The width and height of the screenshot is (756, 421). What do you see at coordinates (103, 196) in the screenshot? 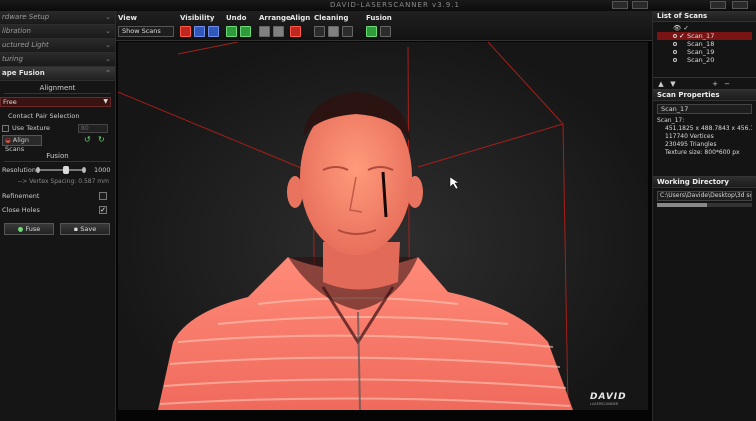
I see `refinement-checkbox` at bounding box center [103, 196].